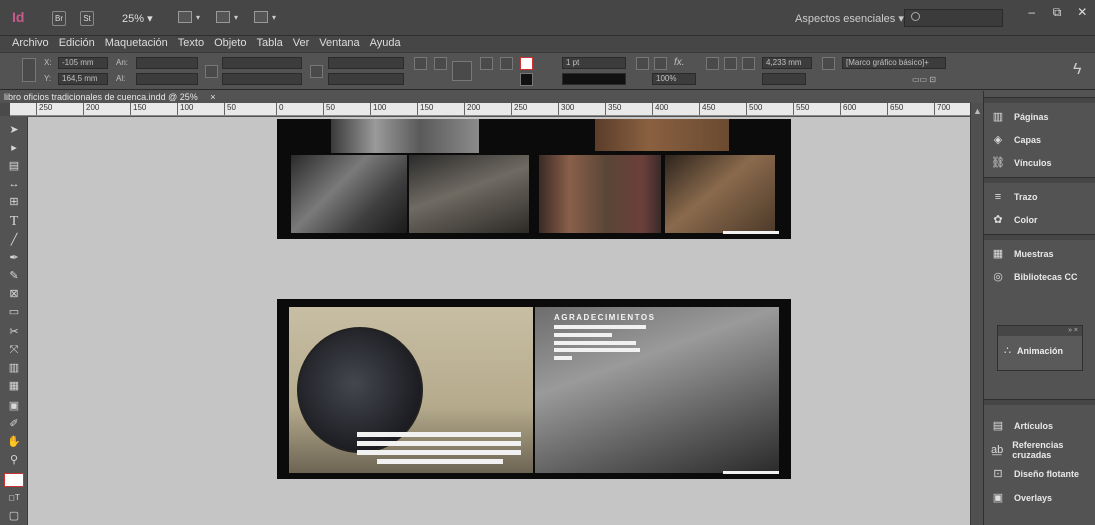 The image size is (1095, 525). Describe the element at coordinates (14, 184) in the screenshot. I see `gap-tool-icon: ↔` at that location.